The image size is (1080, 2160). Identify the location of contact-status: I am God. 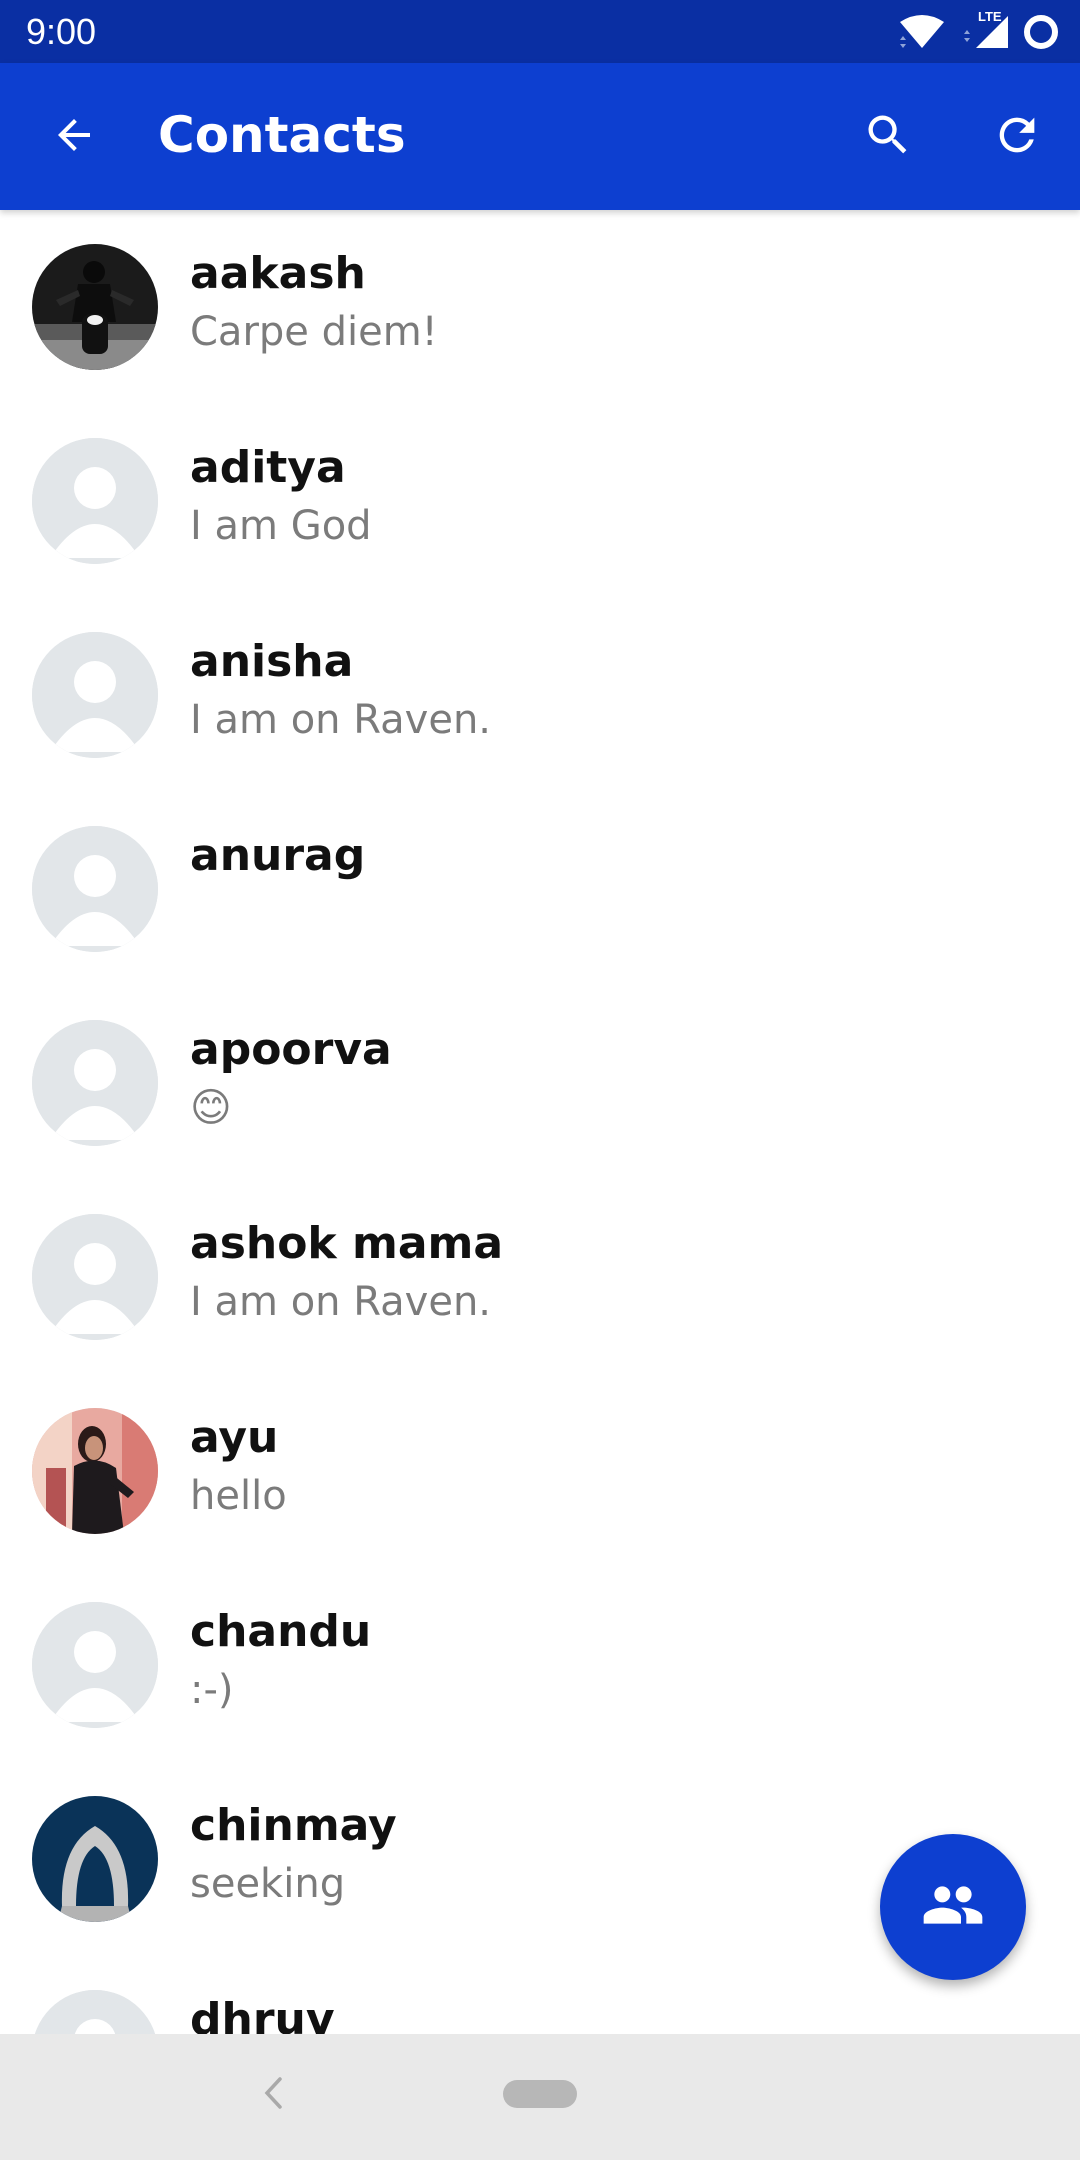
(281, 526).